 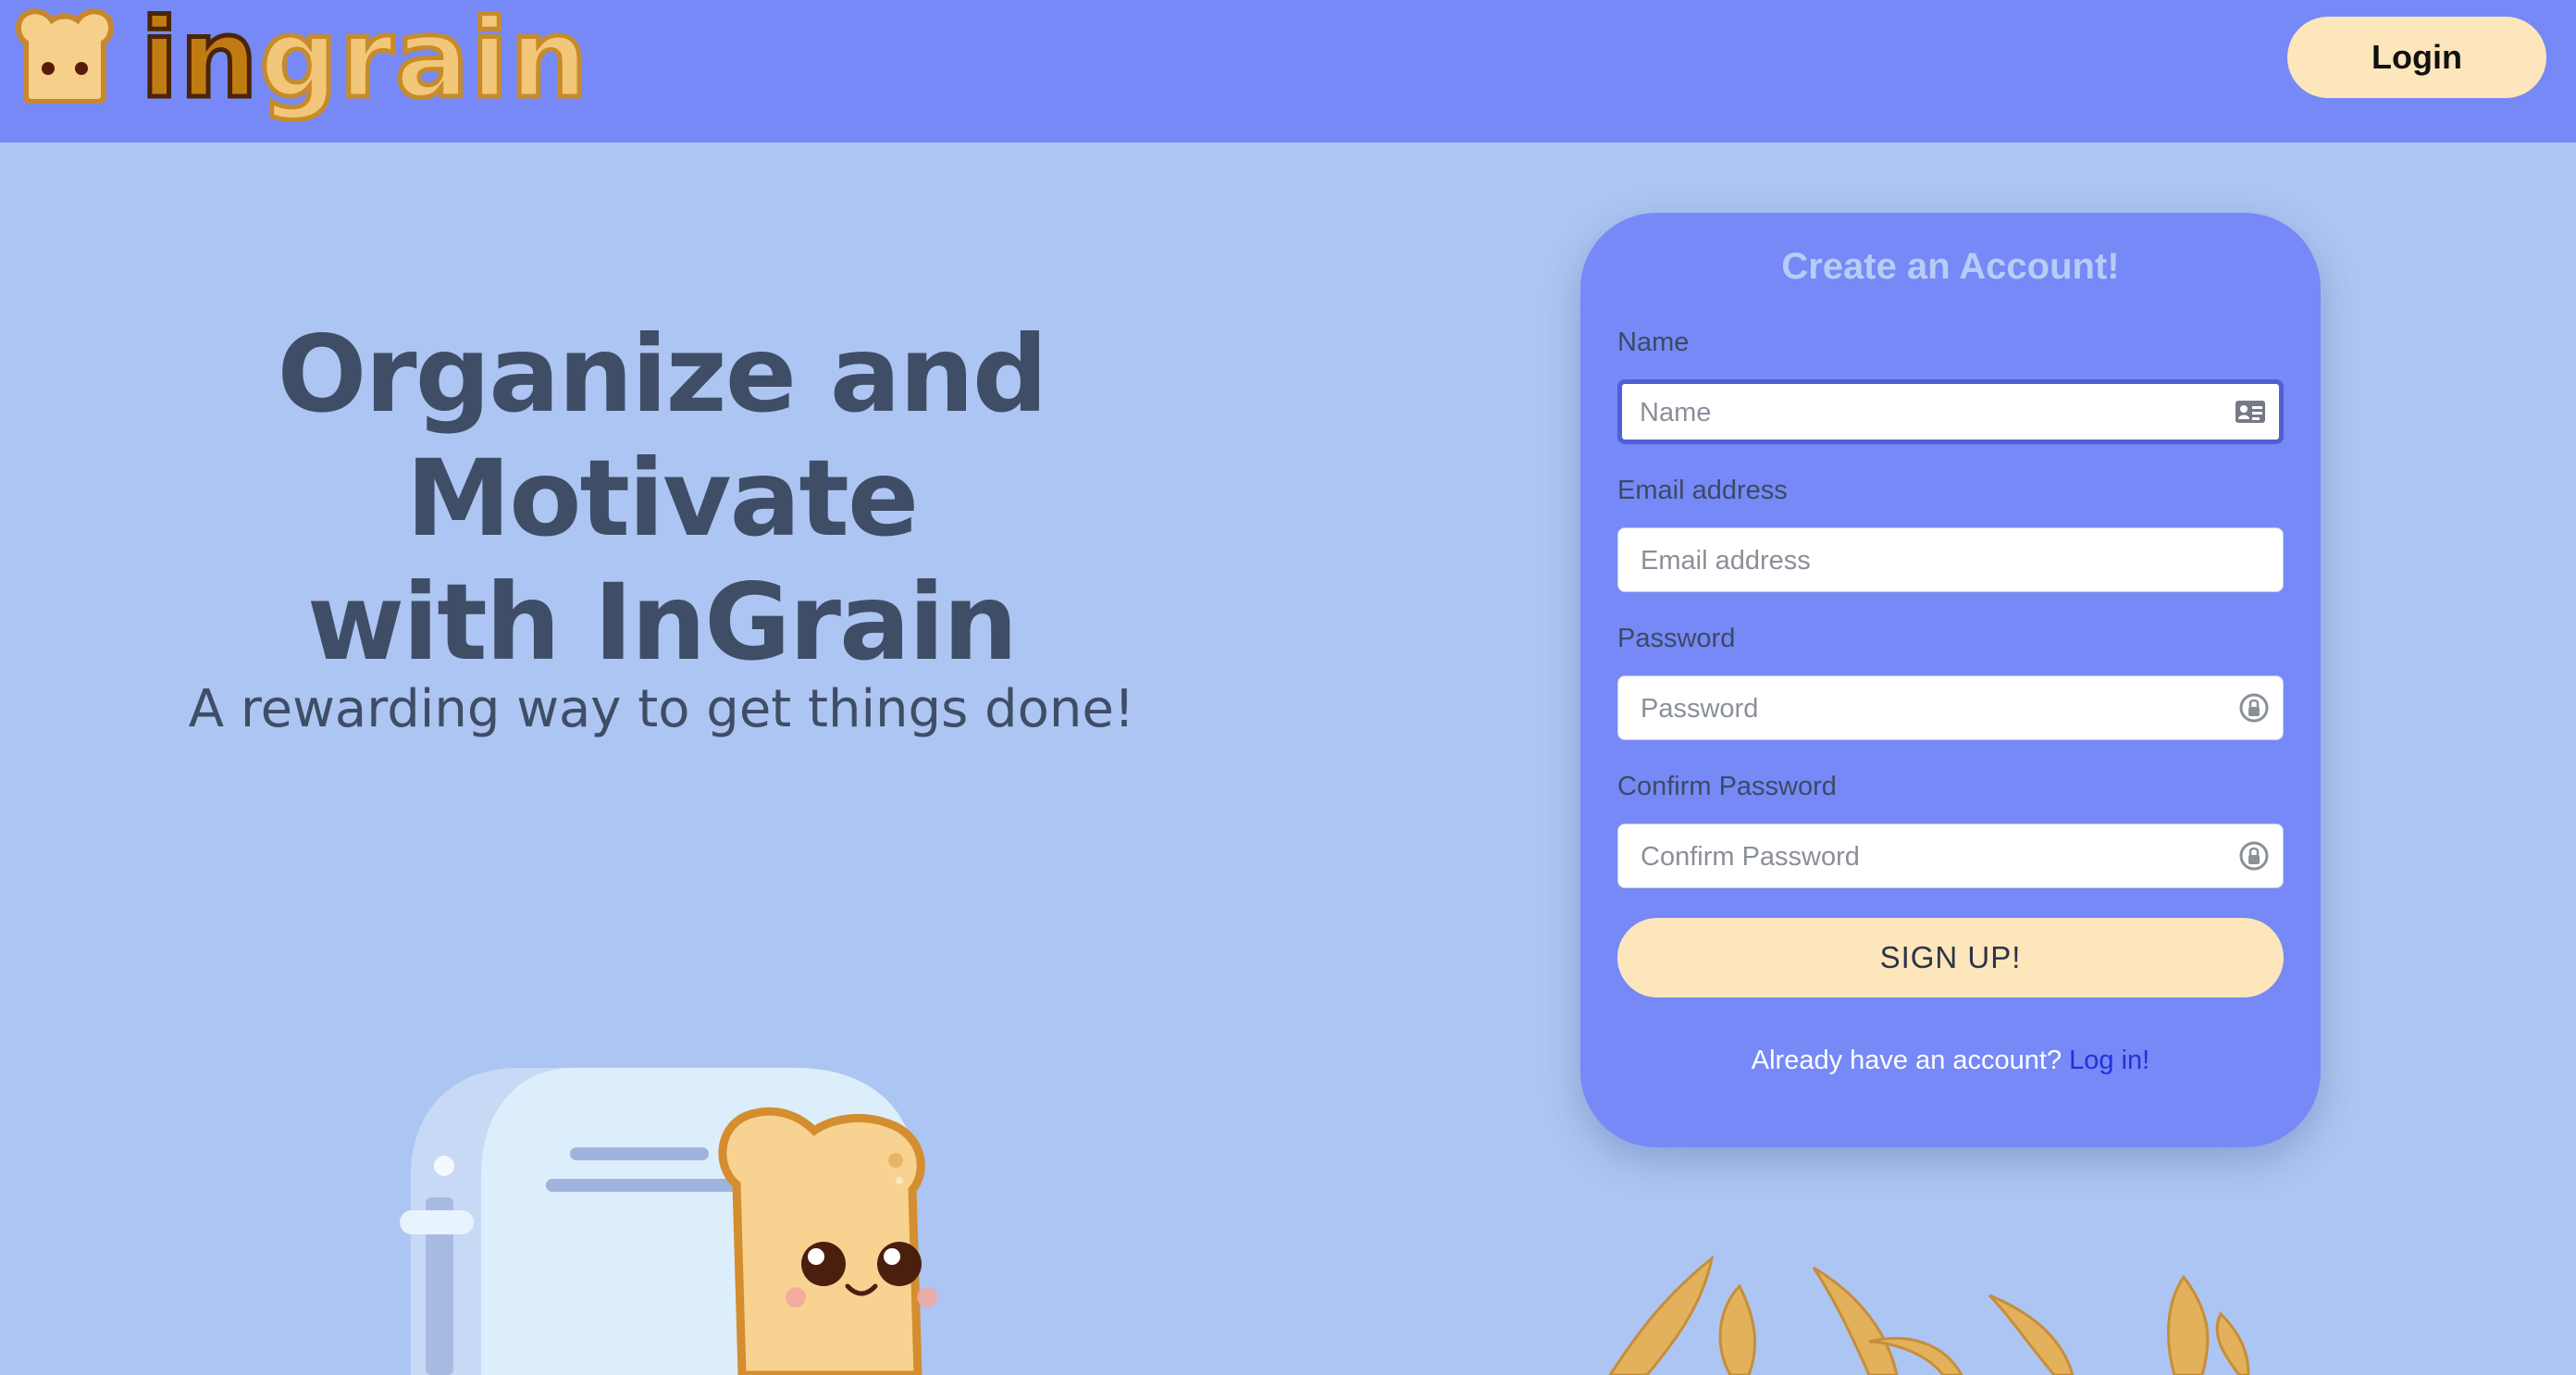 I want to click on login-button: Login, so click(x=2416, y=57).